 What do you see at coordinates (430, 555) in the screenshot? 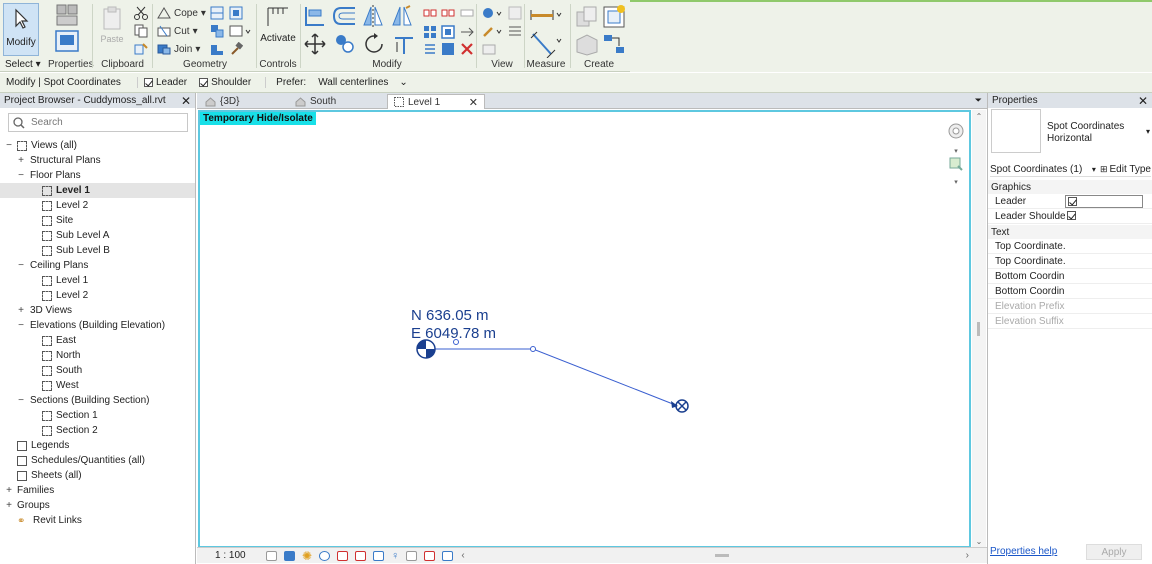
I see `worksharing-icon` at bounding box center [430, 555].